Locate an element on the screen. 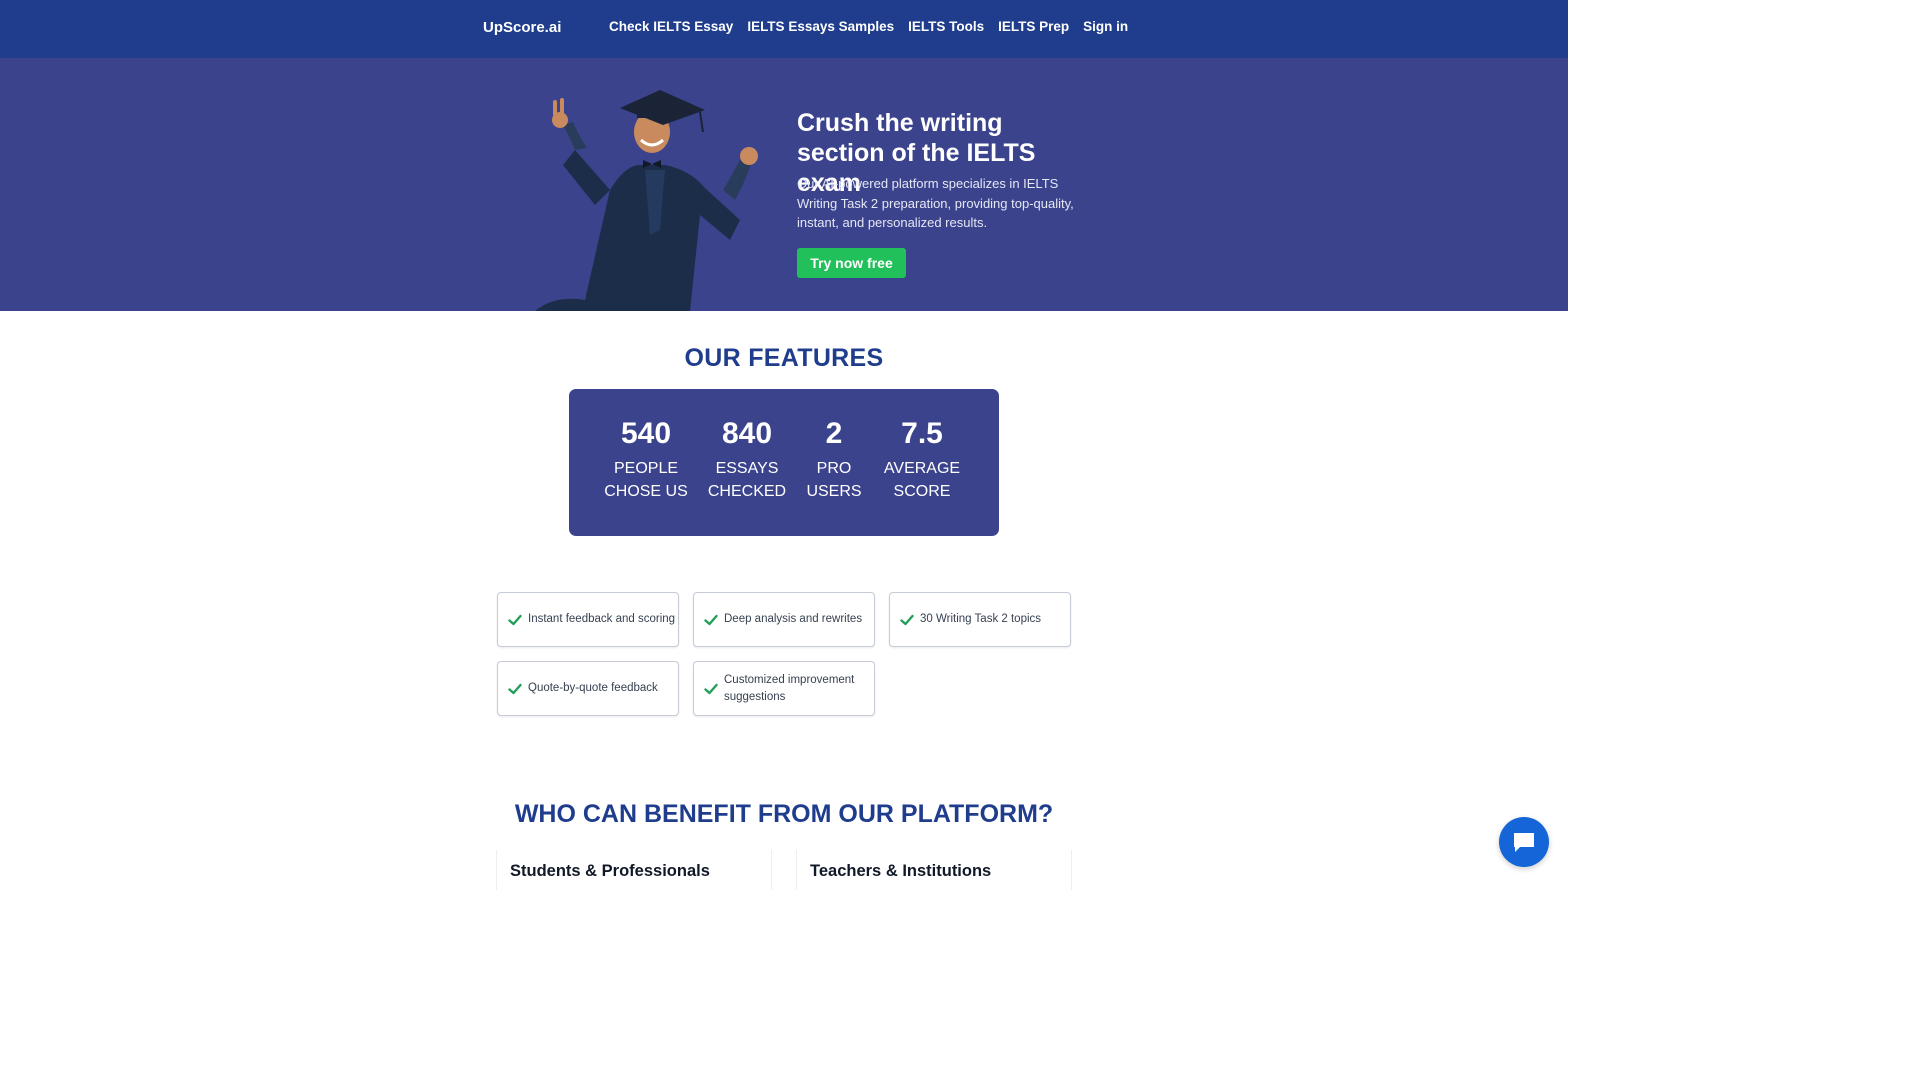 The width and height of the screenshot is (1920, 1080). stat-essays: 840 ESSAYS CHECKED is located at coordinates (747, 459).